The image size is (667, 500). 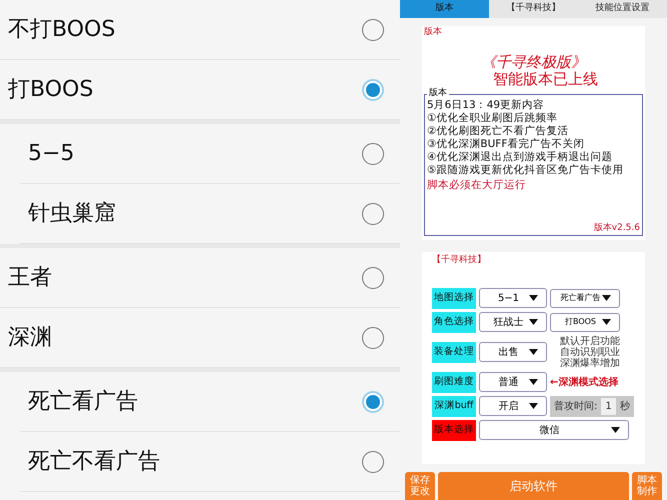 I want to click on option-label: 针虫巢窟, so click(x=72, y=214).